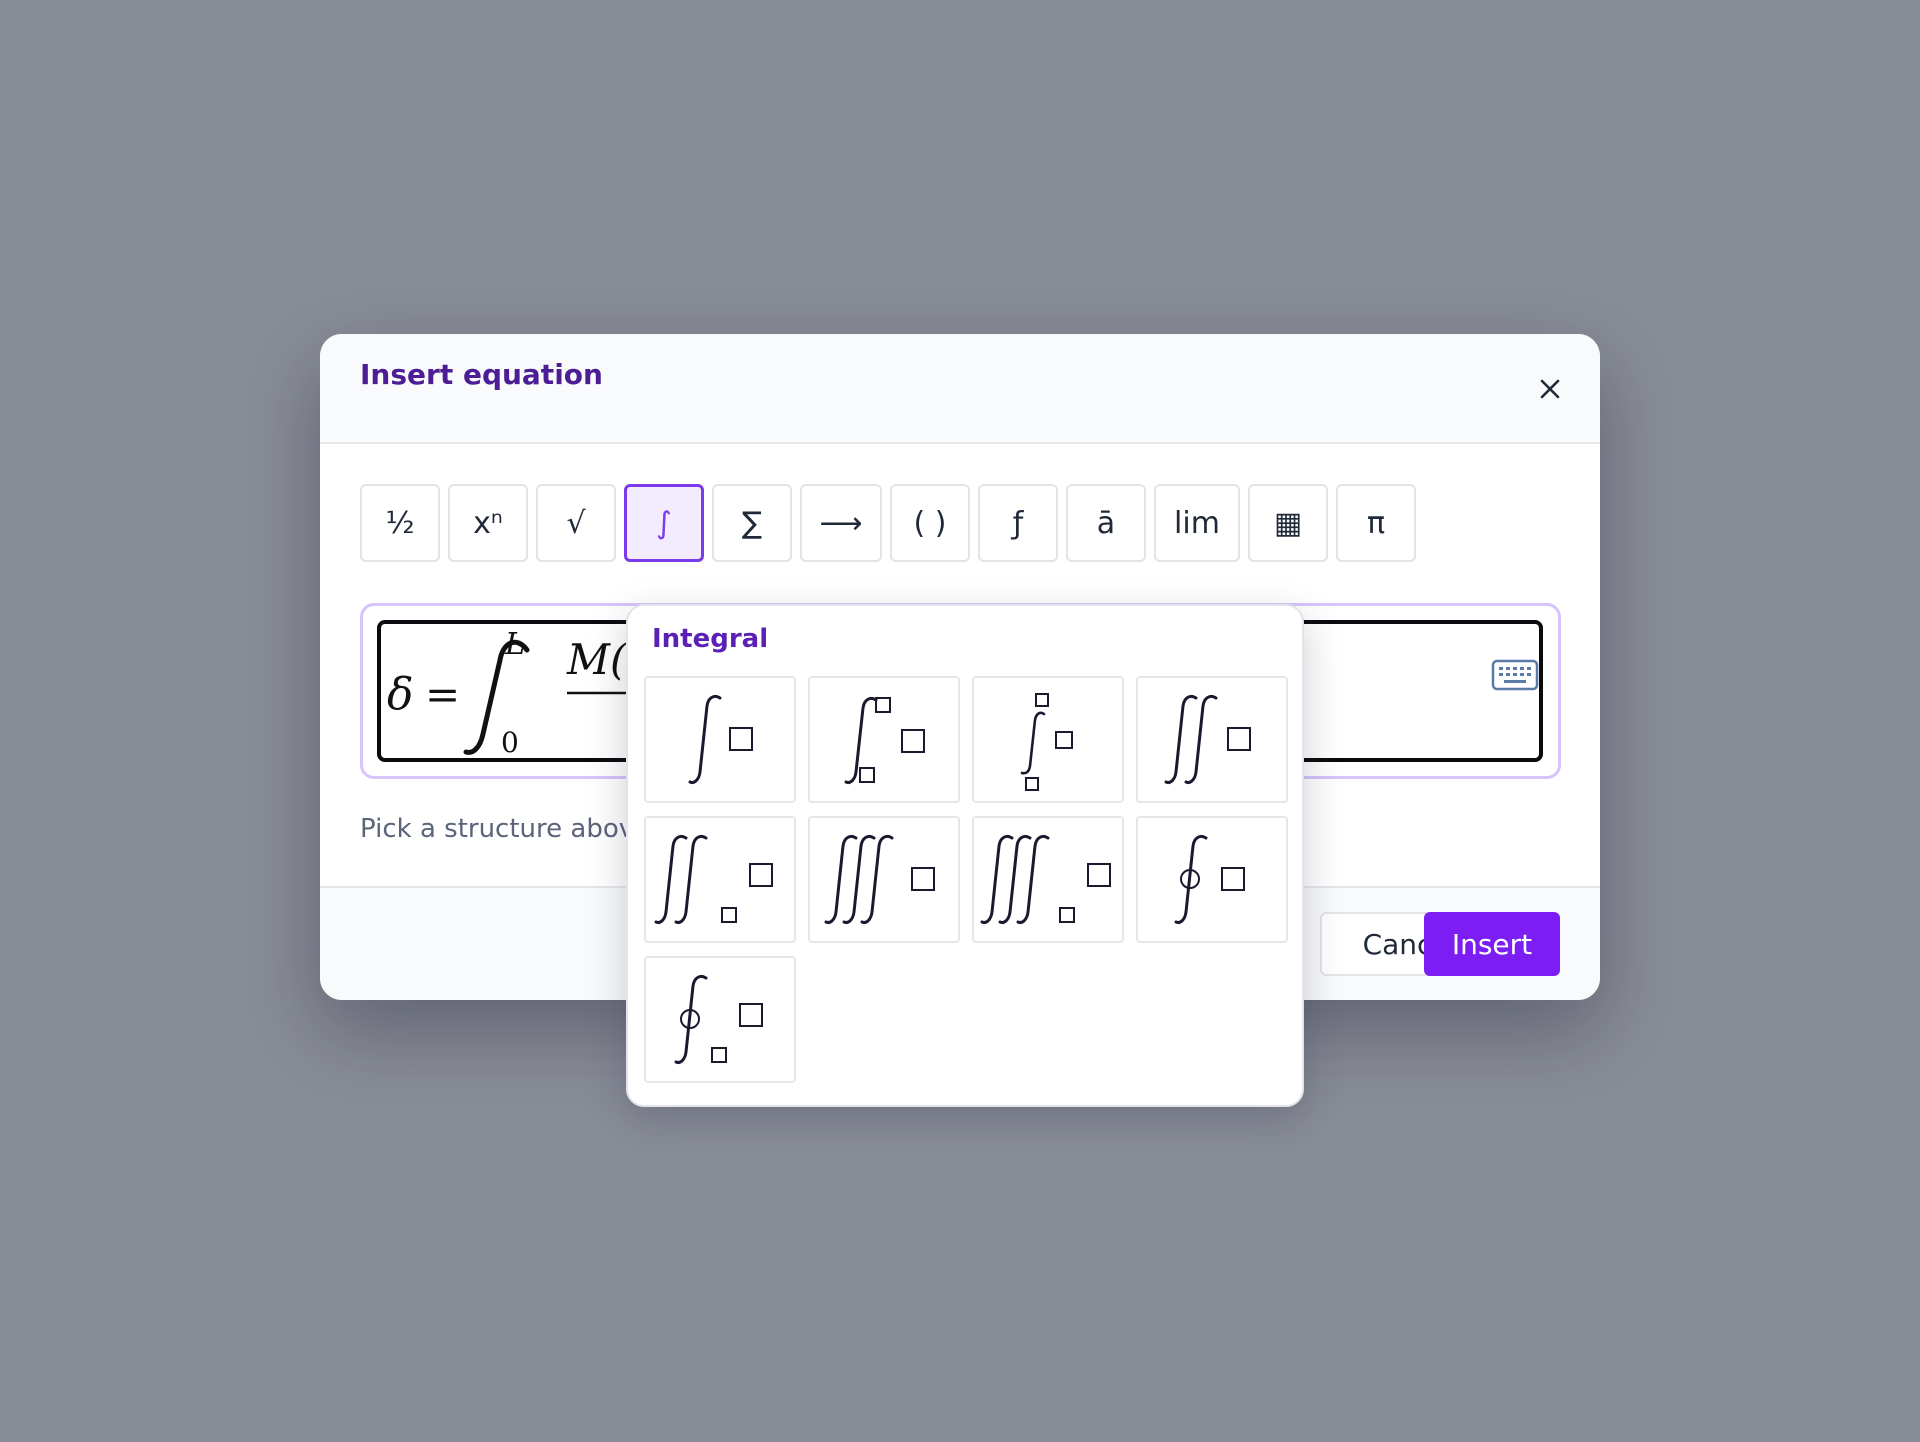 This screenshot has width=1920, height=1442. Describe the element at coordinates (965, 855) in the screenshot. I see `integral-popover: Integral` at that location.